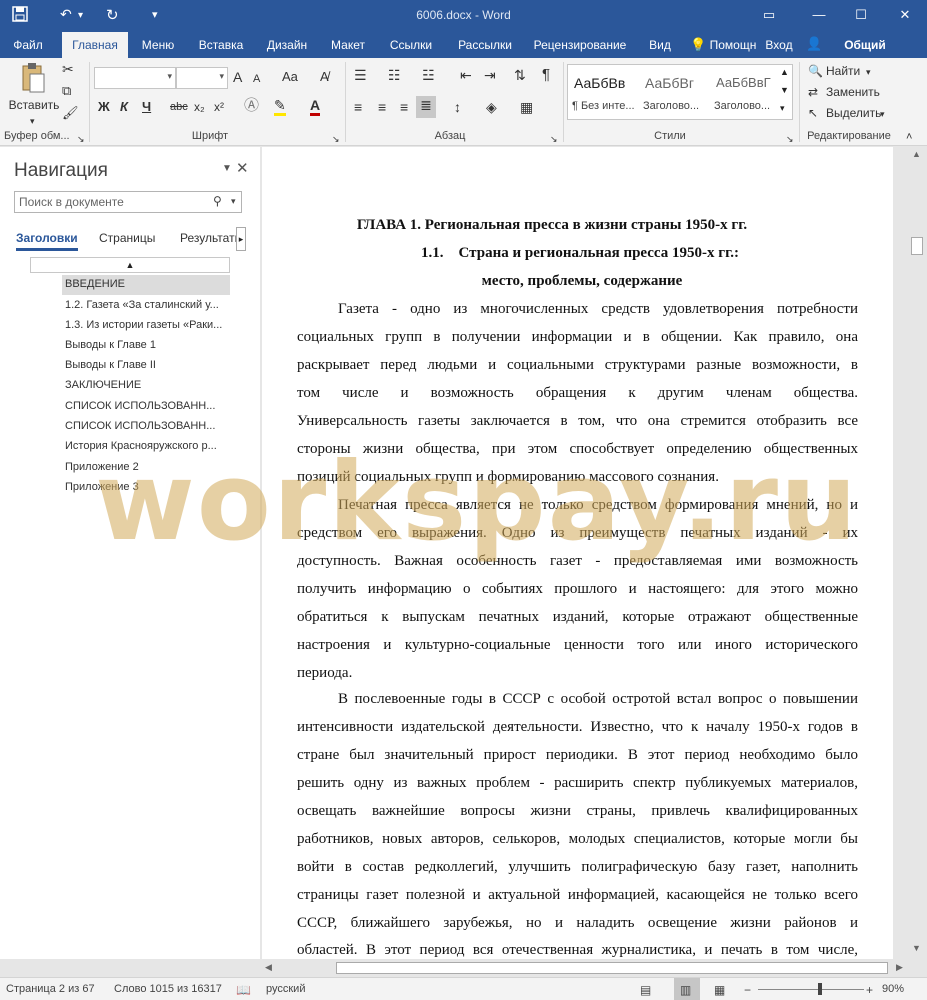  What do you see at coordinates (916, 948) in the screenshot?
I see `scroll-down-icon: ▼` at bounding box center [916, 948].